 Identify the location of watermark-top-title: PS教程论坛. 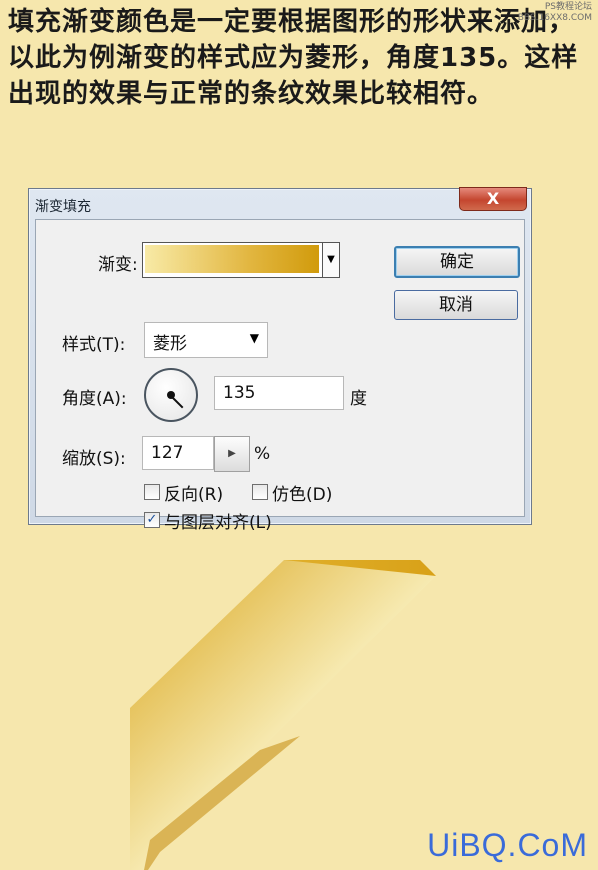
(568, 7).